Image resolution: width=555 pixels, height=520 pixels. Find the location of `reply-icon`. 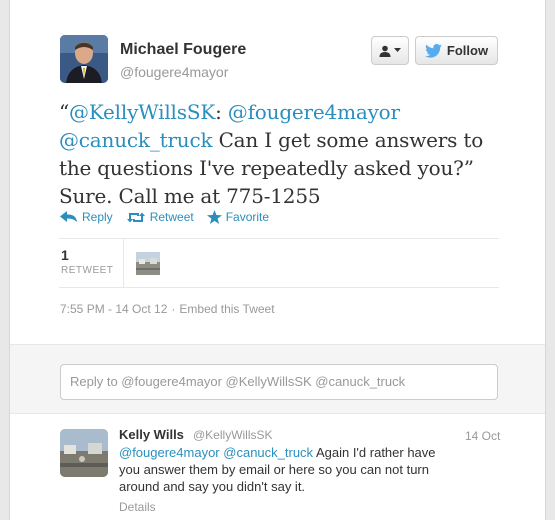

reply-icon is located at coordinates (68, 216).